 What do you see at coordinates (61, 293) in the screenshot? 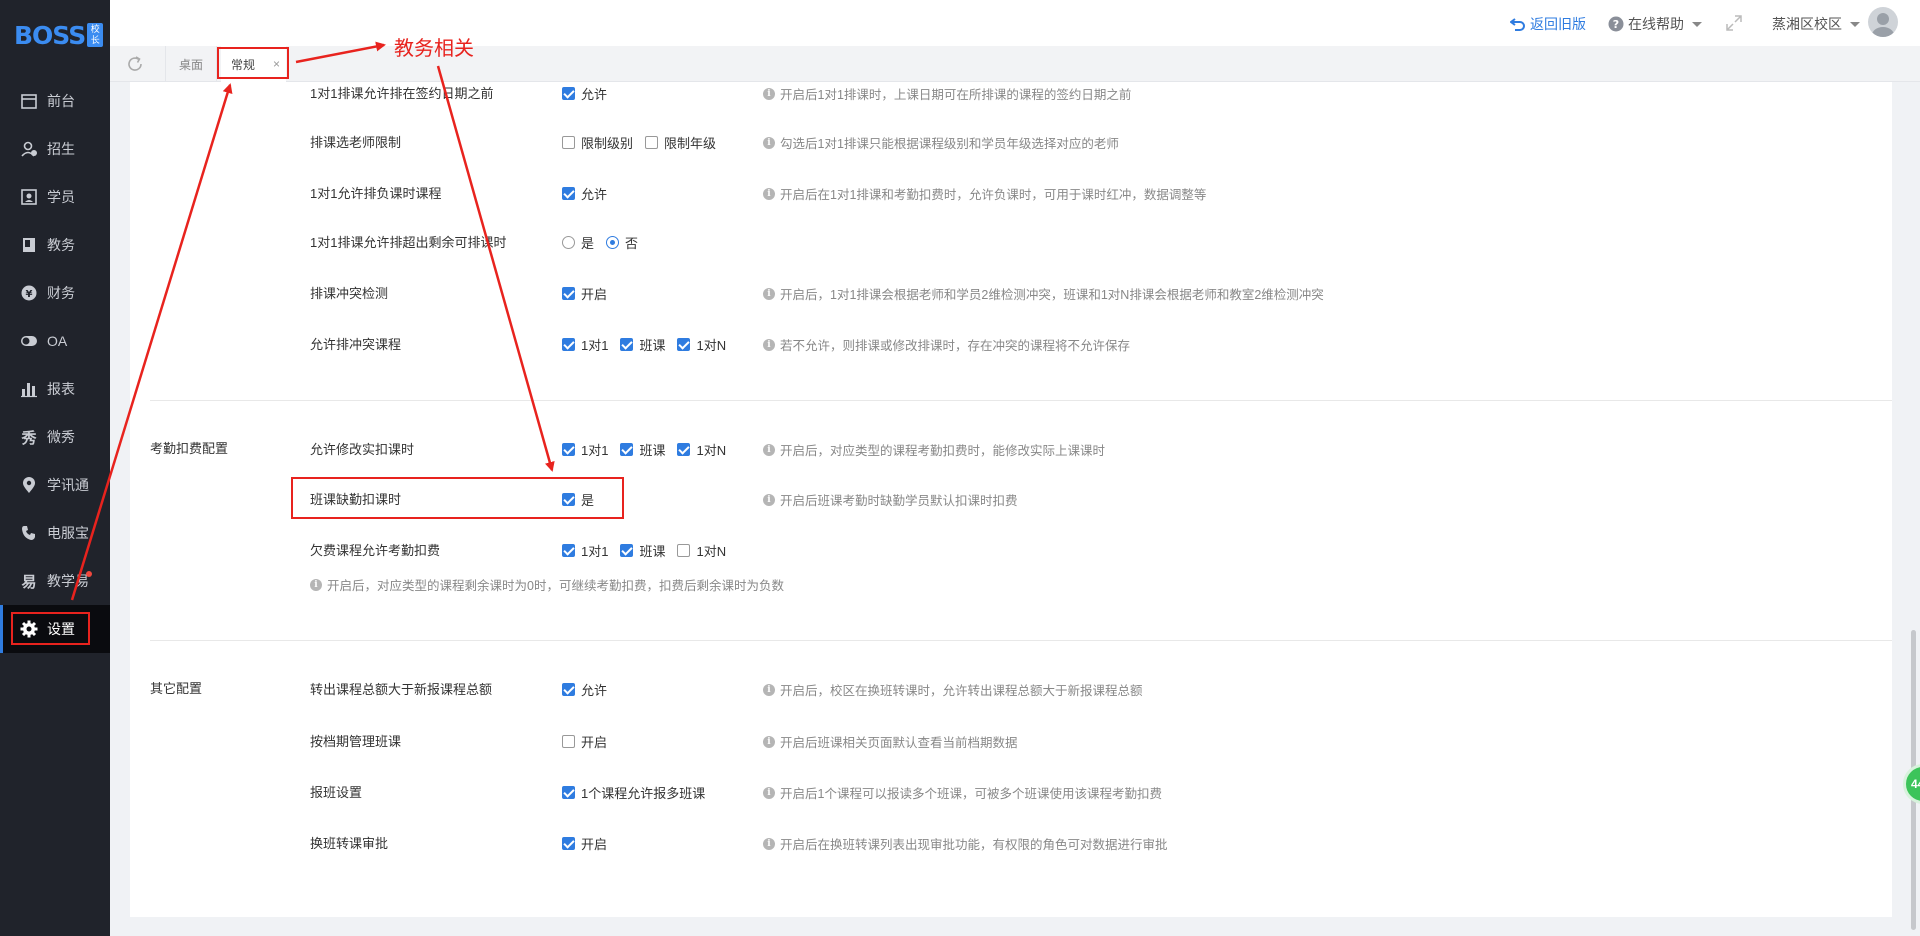
I see `sidebar-item-label: 财务` at bounding box center [61, 293].